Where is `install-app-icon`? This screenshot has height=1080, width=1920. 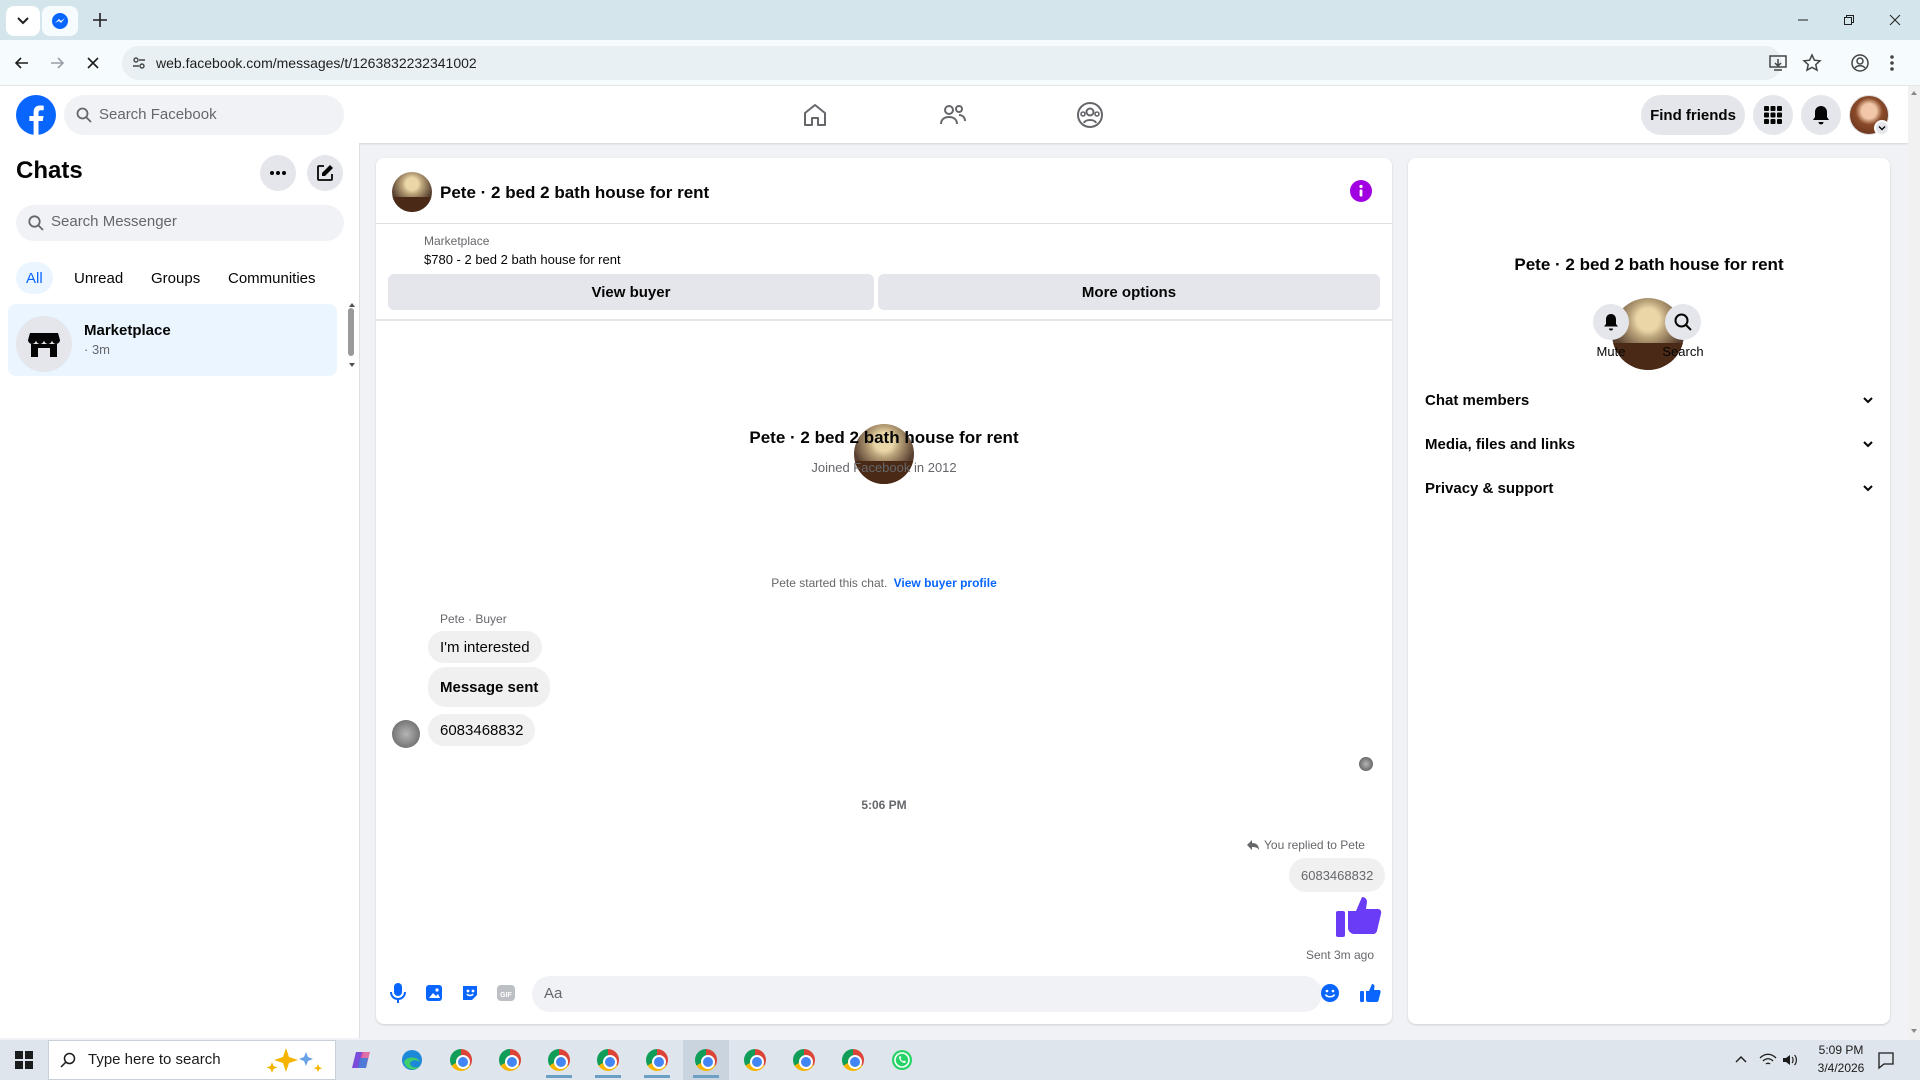
install-app-icon is located at coordinates (1778, 63).